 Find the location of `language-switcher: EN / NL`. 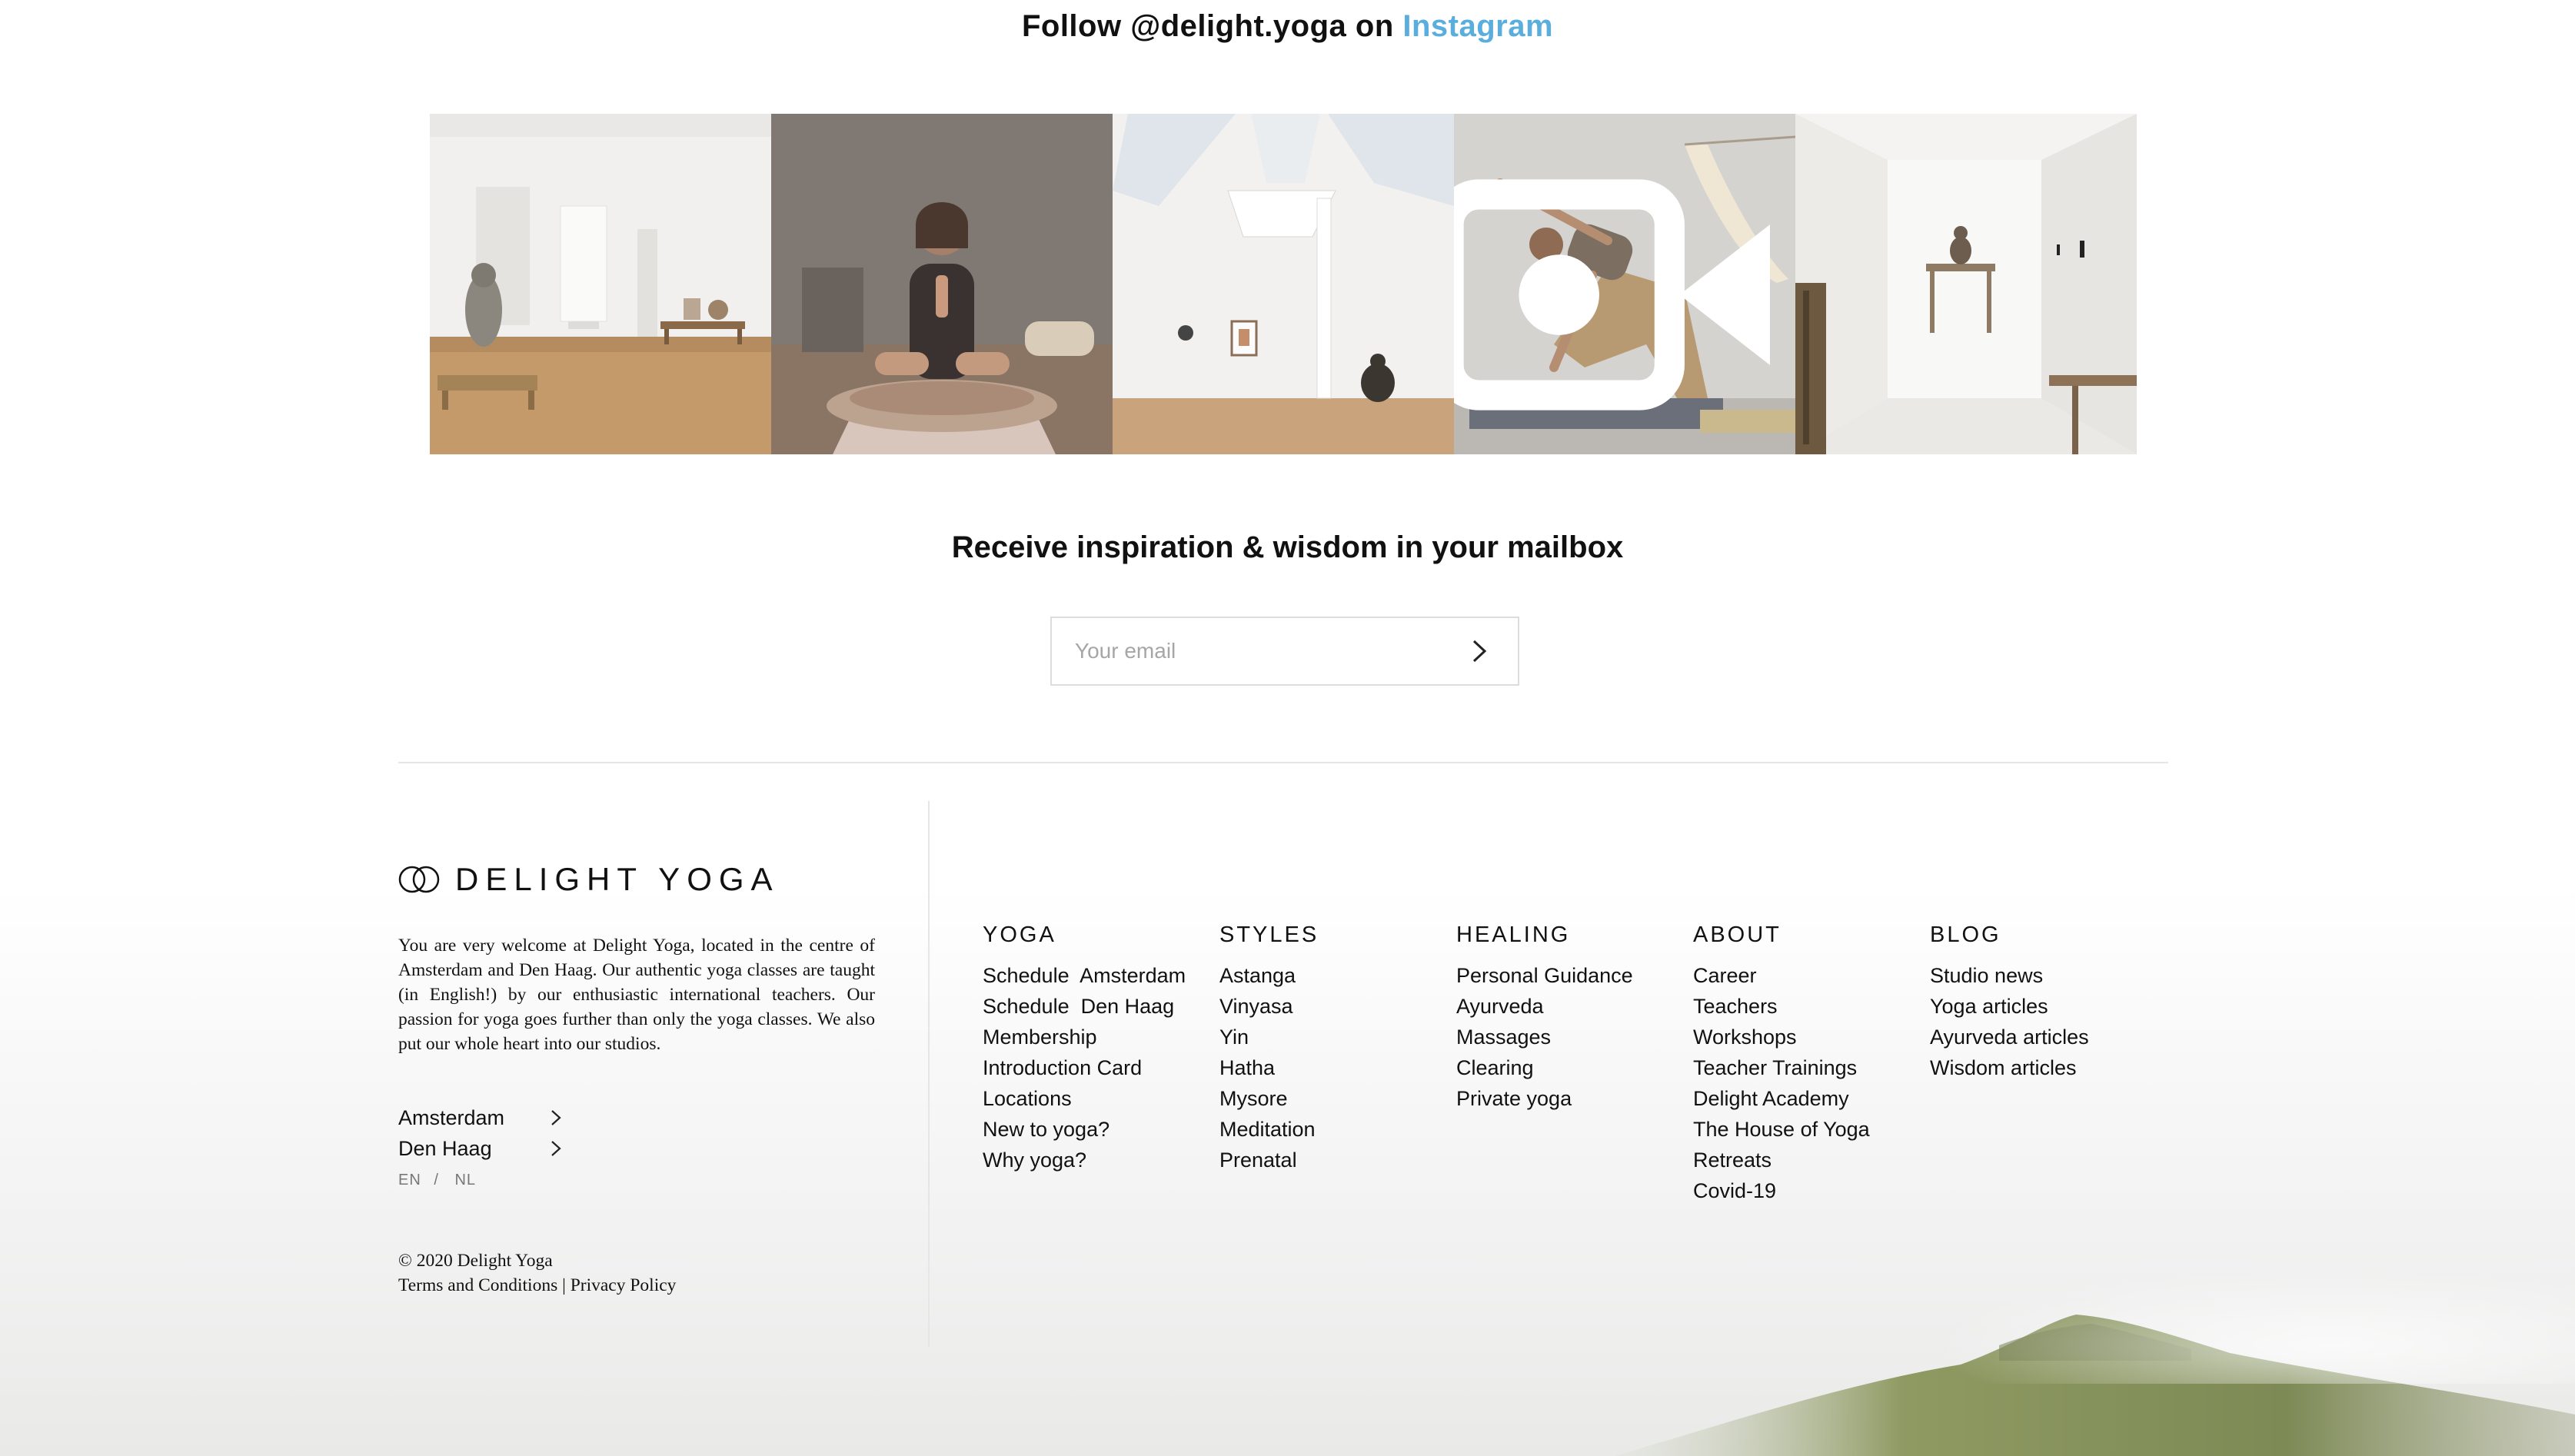

language-switcher: EN / NL is located at coordinates (437, 1180).